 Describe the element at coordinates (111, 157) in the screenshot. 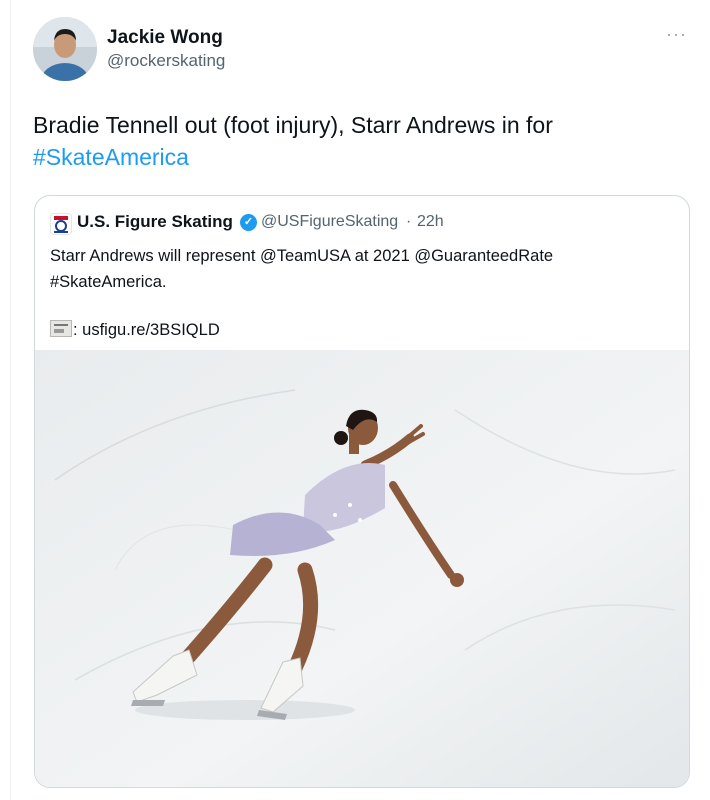

I see `hashtag-link: #SkateAmerica` at that location.